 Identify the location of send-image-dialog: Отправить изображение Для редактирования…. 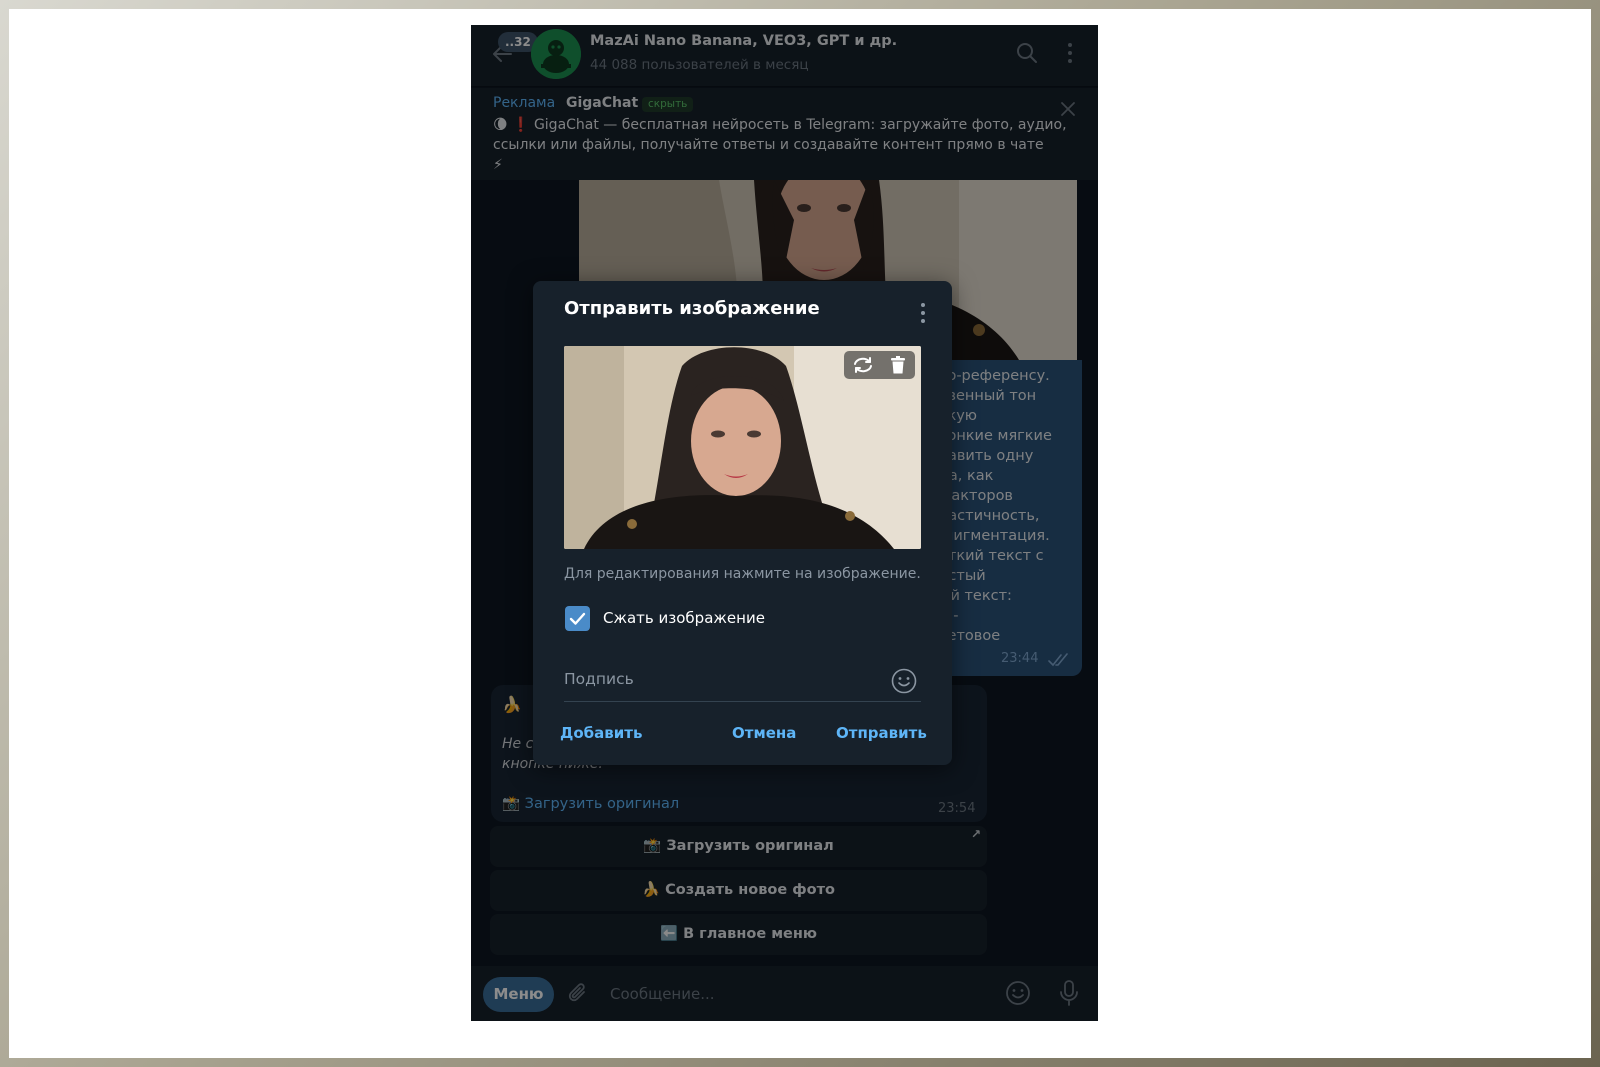
(742, 523).